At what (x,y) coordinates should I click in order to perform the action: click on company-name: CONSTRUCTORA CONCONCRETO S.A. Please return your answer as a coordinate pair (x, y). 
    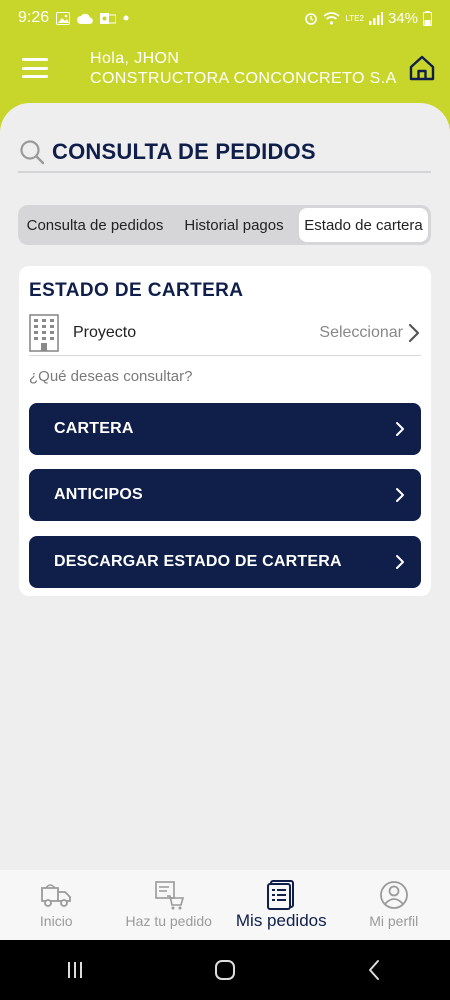
    Looking at the image, I should click on (243, 78).